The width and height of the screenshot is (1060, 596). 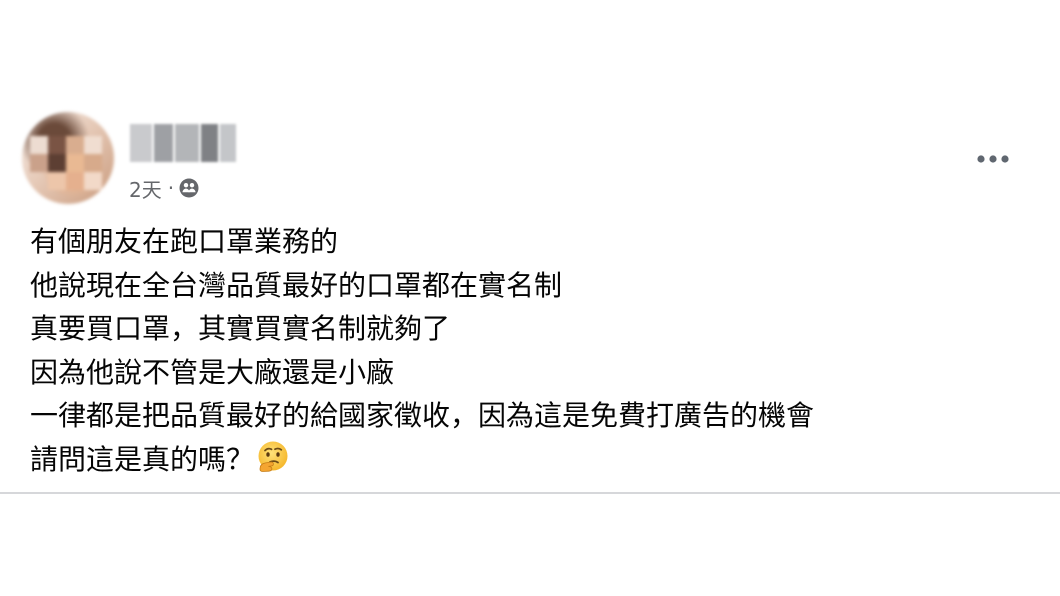 What do you see at coordinates (142, 459) in the screenshot?
I see `post-text-line: 請問這是真的嗎？` at bounding box center [142, 459].